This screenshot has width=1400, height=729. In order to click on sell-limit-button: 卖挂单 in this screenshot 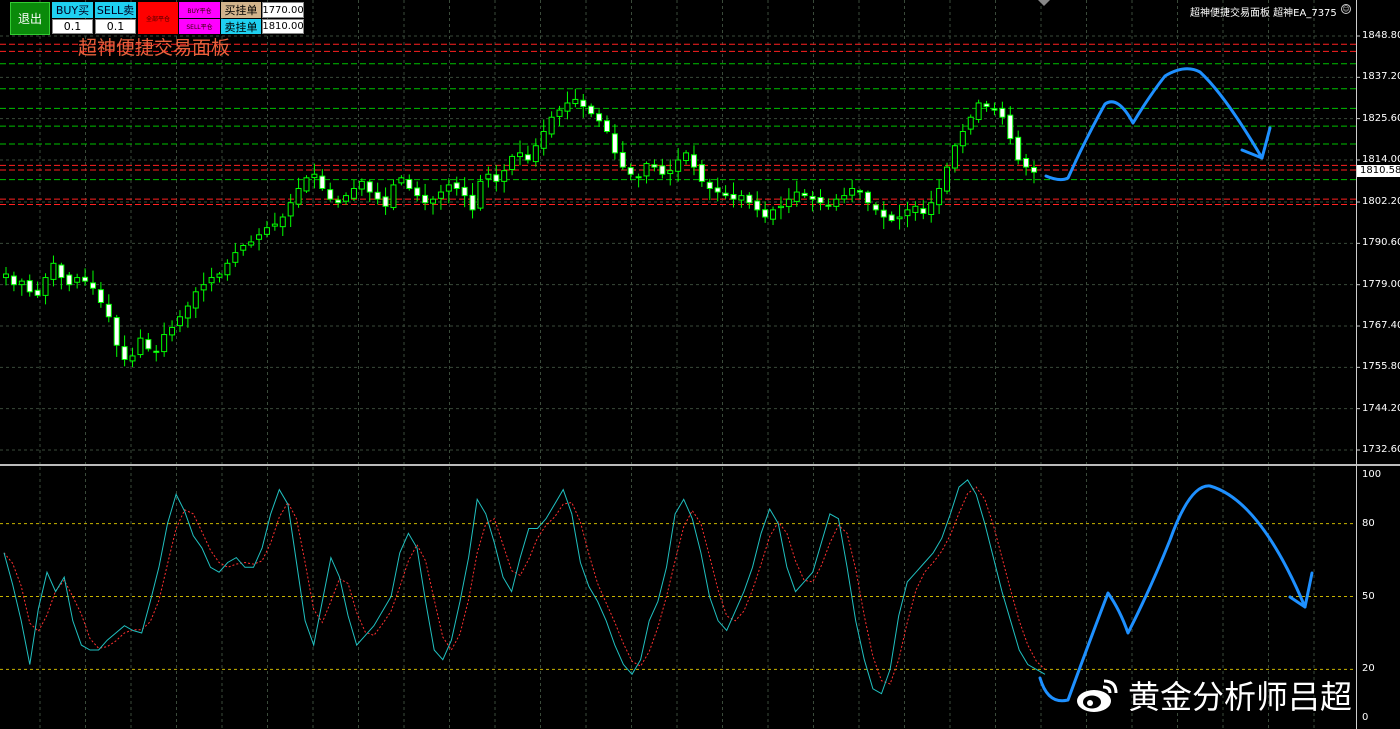, I will do `click(241, 26)`.